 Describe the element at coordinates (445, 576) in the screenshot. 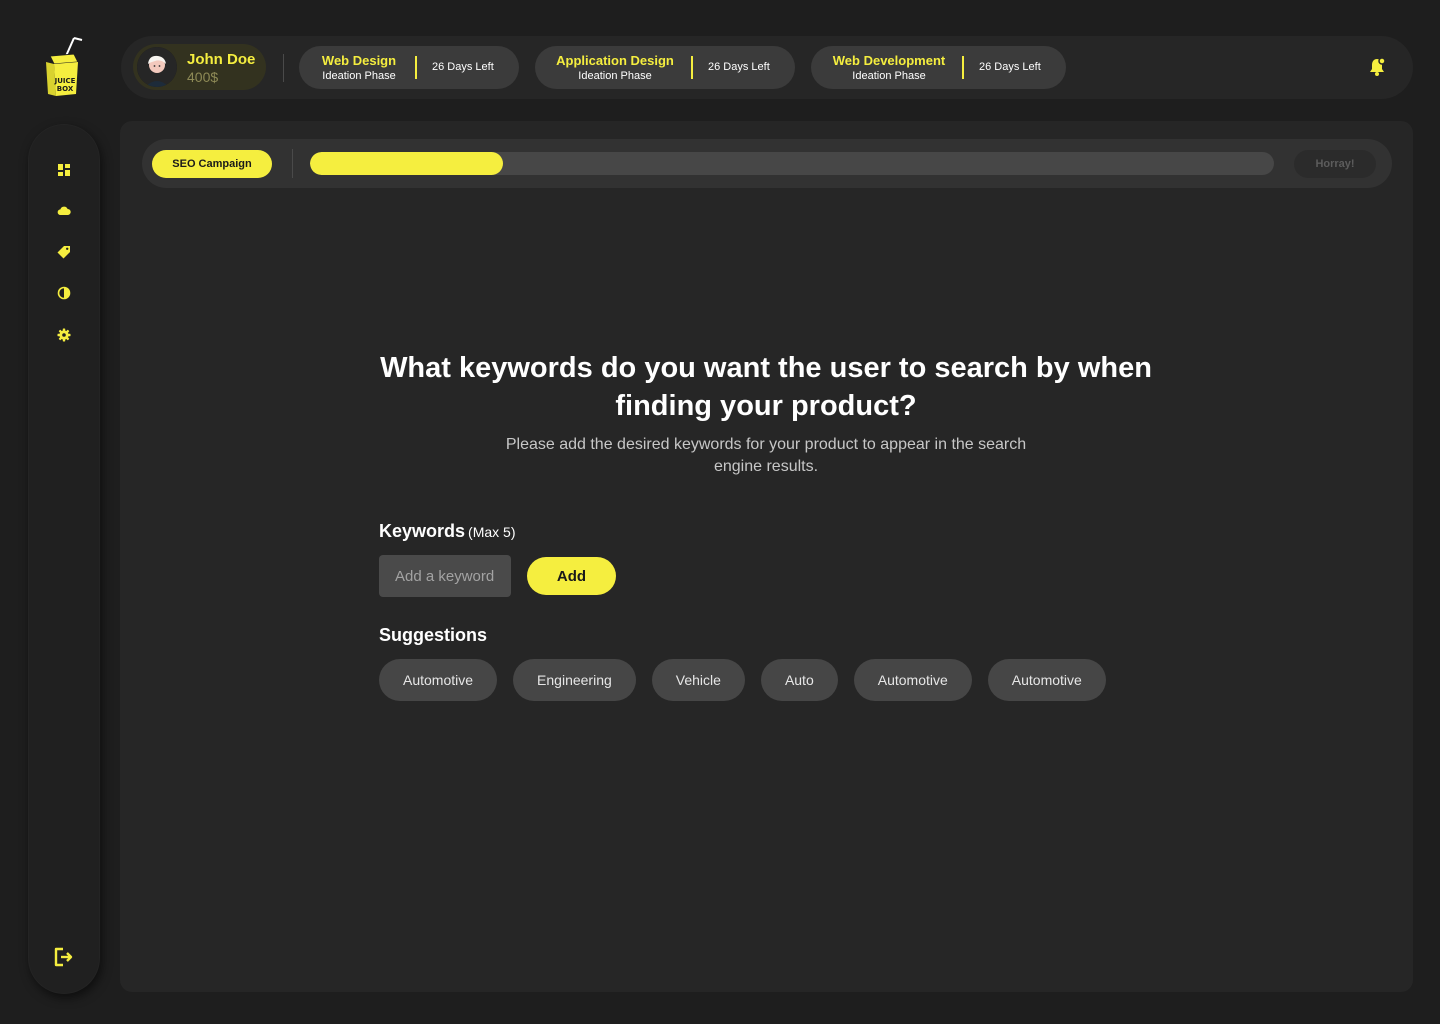

I see `keyword-input` at that location.